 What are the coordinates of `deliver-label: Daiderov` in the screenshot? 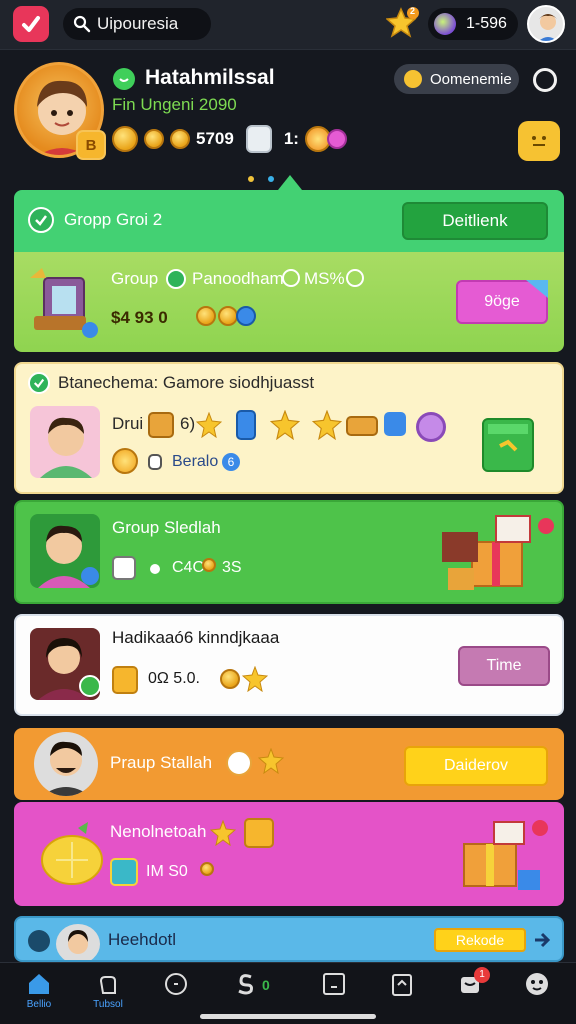 It's located at (476, 765).